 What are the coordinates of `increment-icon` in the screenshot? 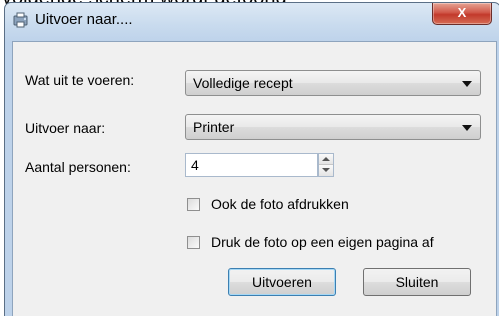 It's located at (326, 159).